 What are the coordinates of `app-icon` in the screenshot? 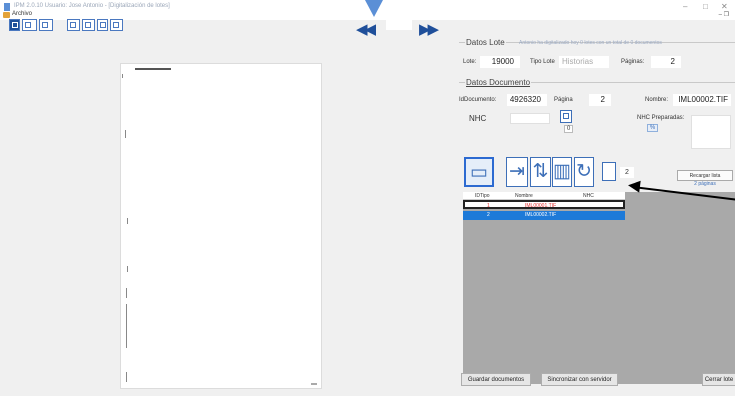 It's located at (7, 7).